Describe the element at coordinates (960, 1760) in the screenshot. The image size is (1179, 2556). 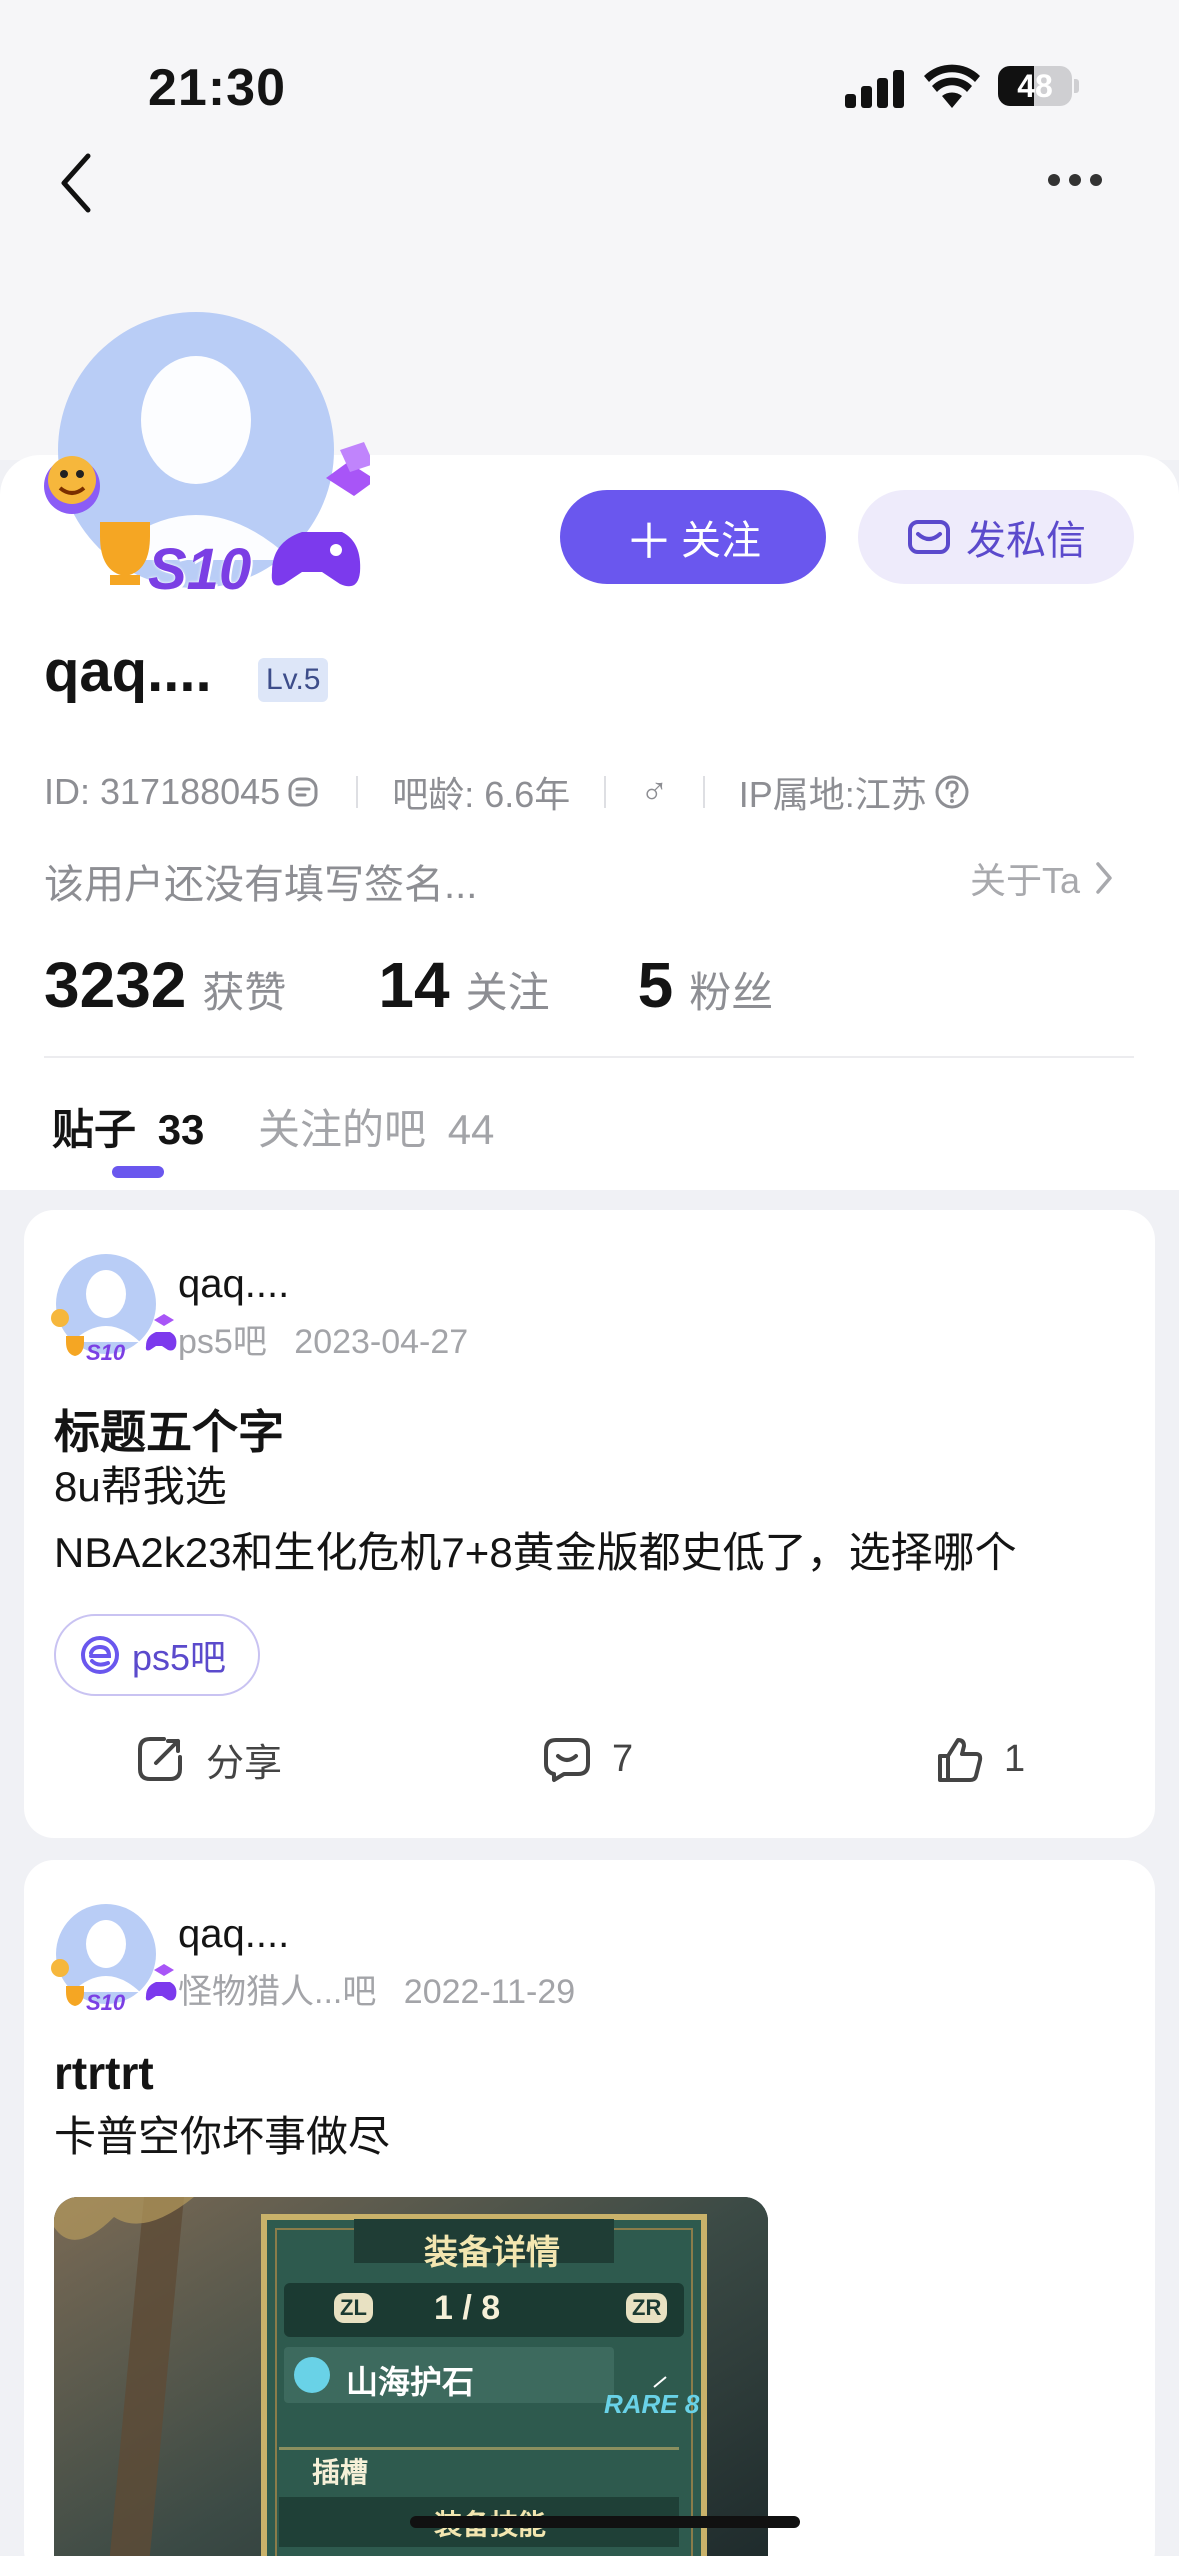
I see `thumbs-up-icon` at that location.